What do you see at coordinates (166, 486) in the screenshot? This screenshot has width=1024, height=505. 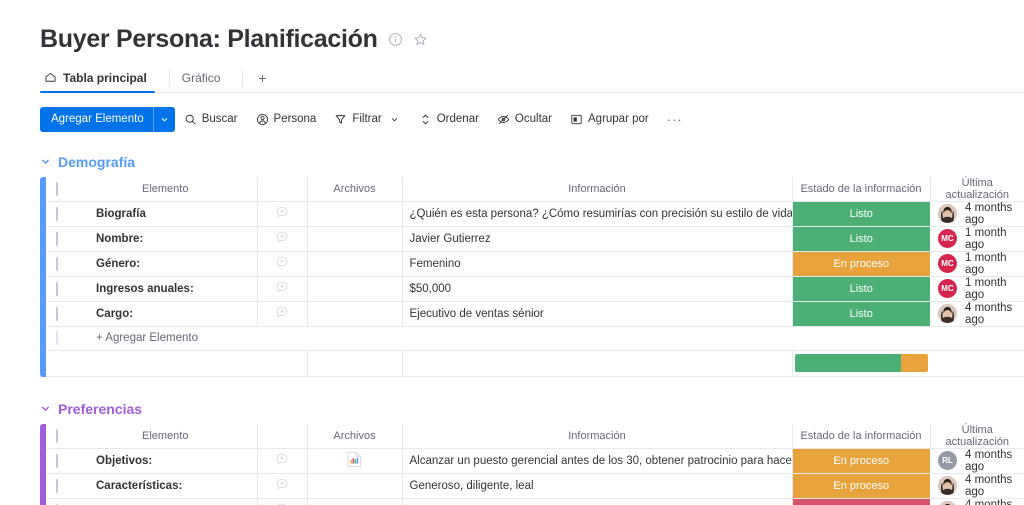 I see `cell-elemento: Características:` at bounding box center [166, 486].